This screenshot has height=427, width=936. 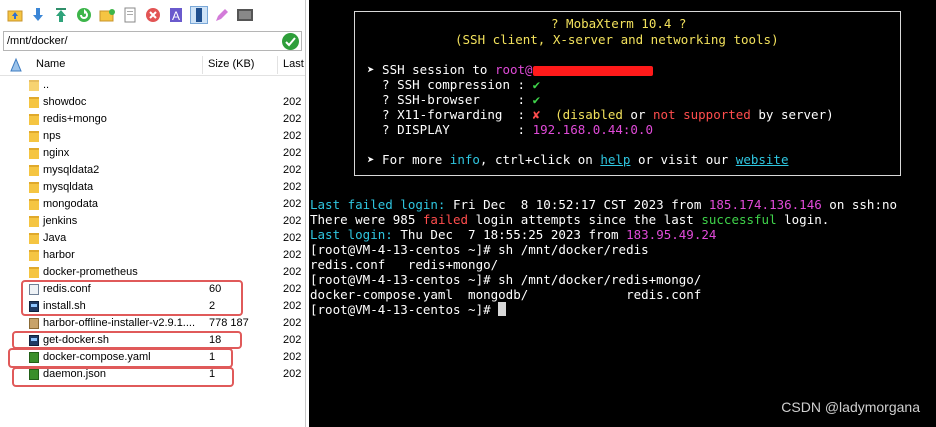 I want to click on x11-tail: by server), so click(x=792, y=114).